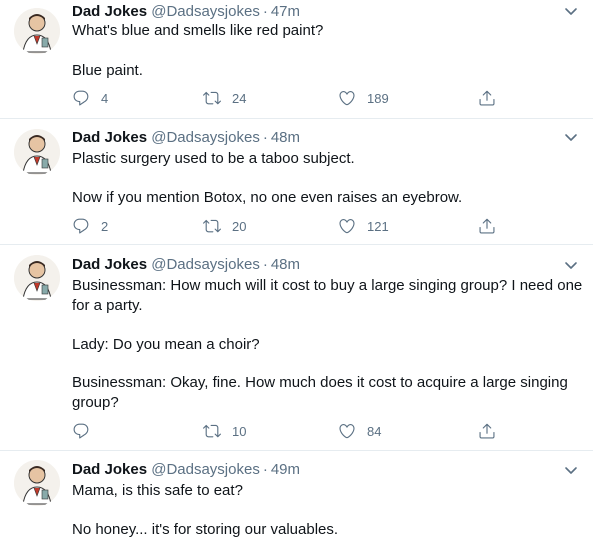 The width and height of the screenshot is (593, 543). I want to click on timestamp: 49m, so click(285, 469).